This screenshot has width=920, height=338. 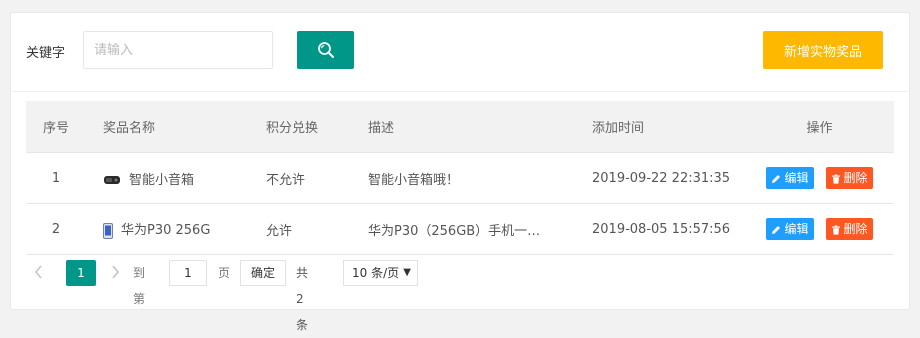 What do you see at coordinates (81, 273) in the screenshot?
I see `page-1-button: 1` at bounding box center [81, 273].